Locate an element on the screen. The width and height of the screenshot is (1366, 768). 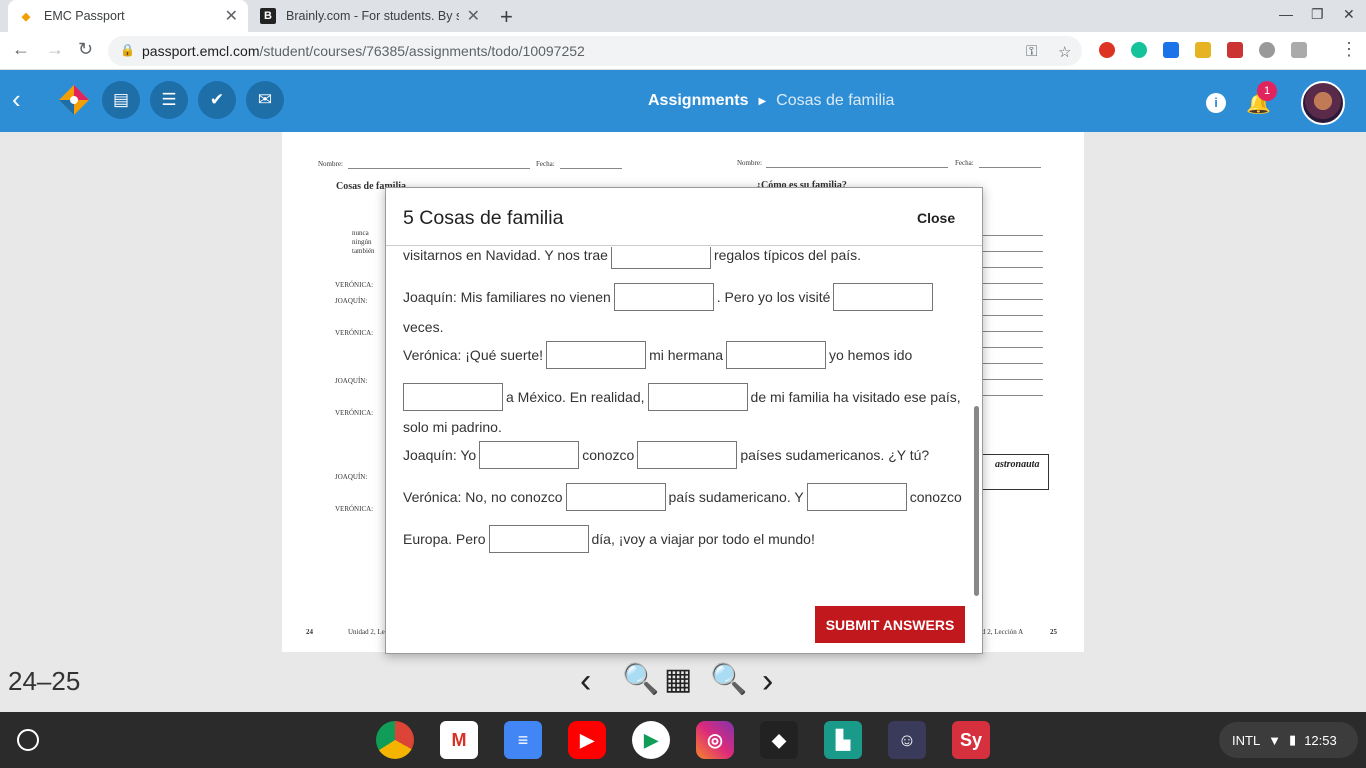
battery-icon: ▮ is located at coordinates (1293, 739).